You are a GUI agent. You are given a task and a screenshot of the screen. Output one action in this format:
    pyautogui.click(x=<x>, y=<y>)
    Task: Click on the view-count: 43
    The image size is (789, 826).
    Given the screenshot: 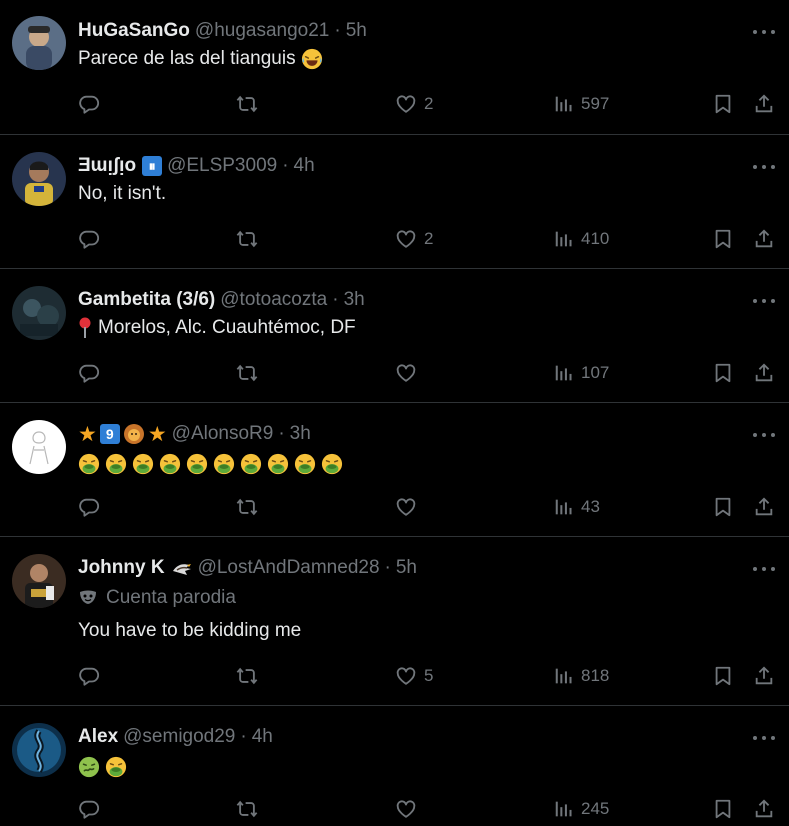 What is the action you would take?
    pyautogui.click(x=590, y=506)
    